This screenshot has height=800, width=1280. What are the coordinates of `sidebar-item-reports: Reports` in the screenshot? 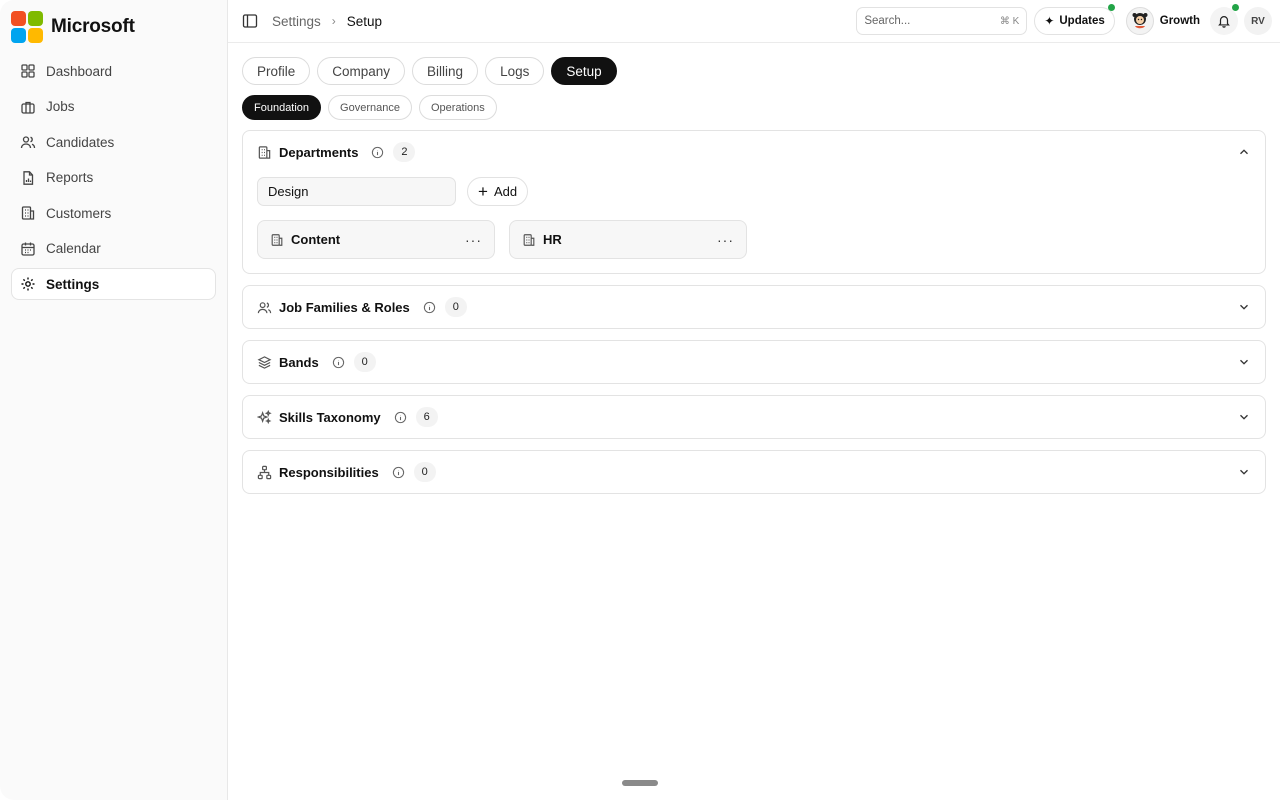 It's located at (113, 178).